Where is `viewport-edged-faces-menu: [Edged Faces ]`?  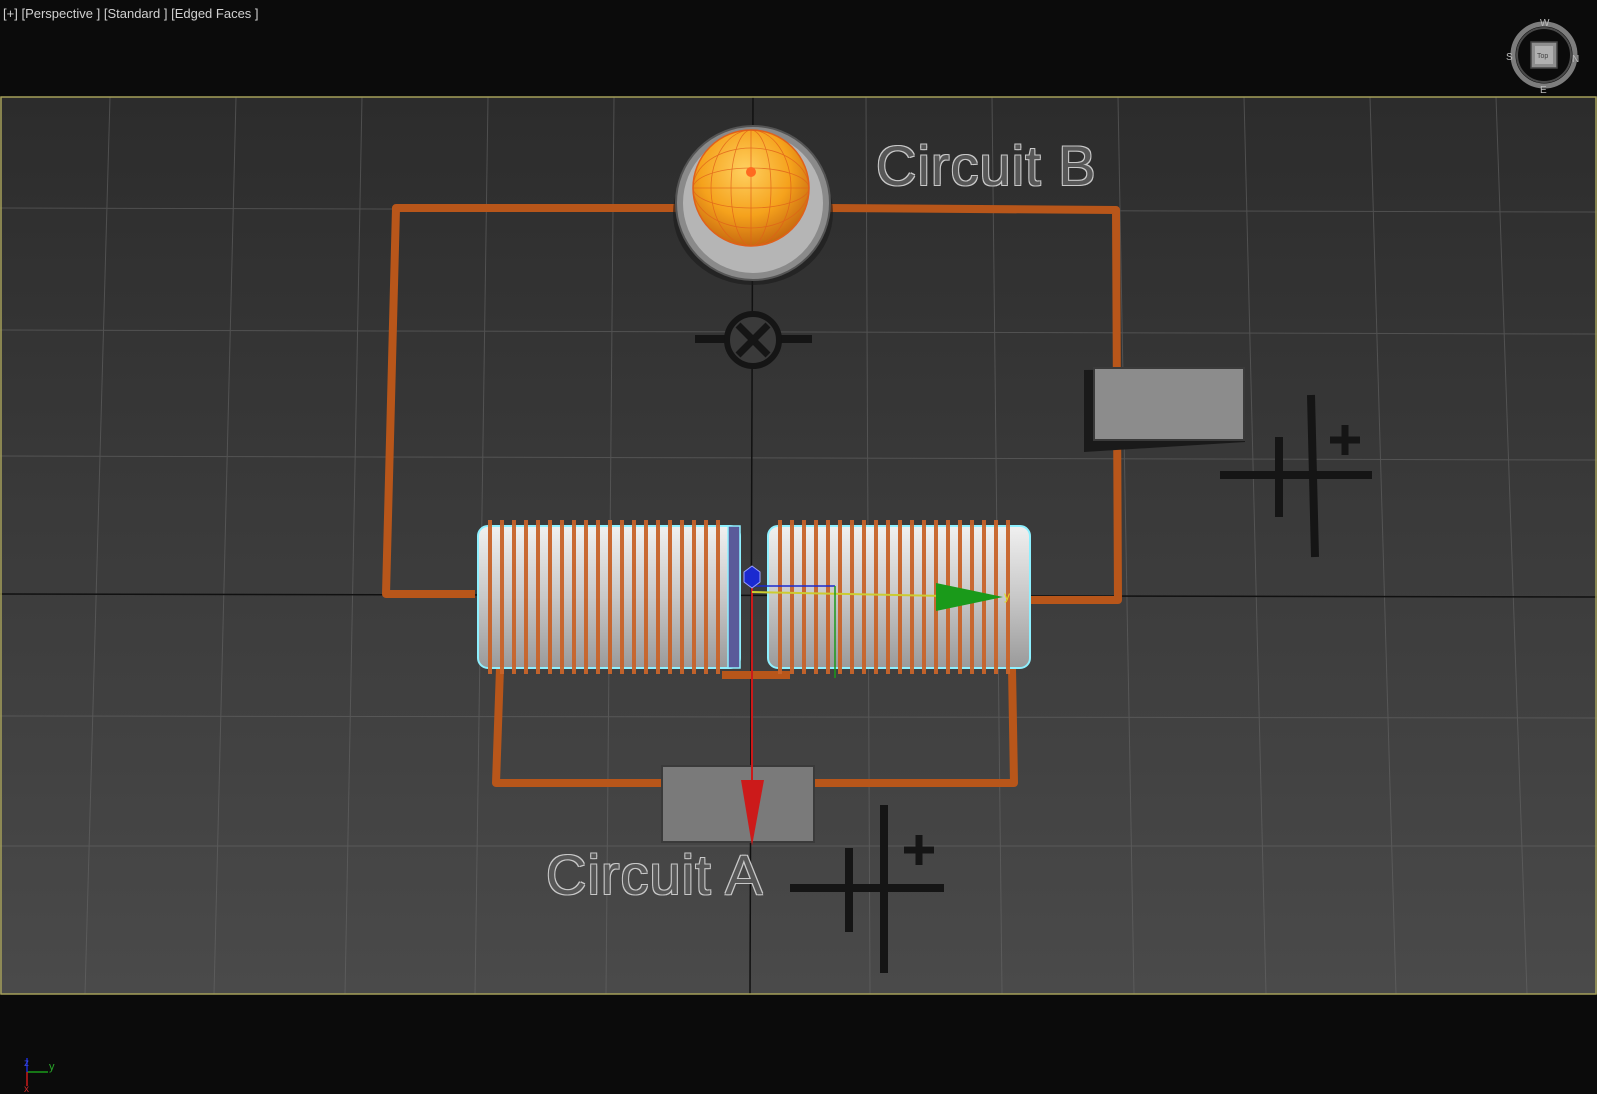
viewport-edged-faces-menu: [Edged Faces ] is located at coordinates (214, 13).